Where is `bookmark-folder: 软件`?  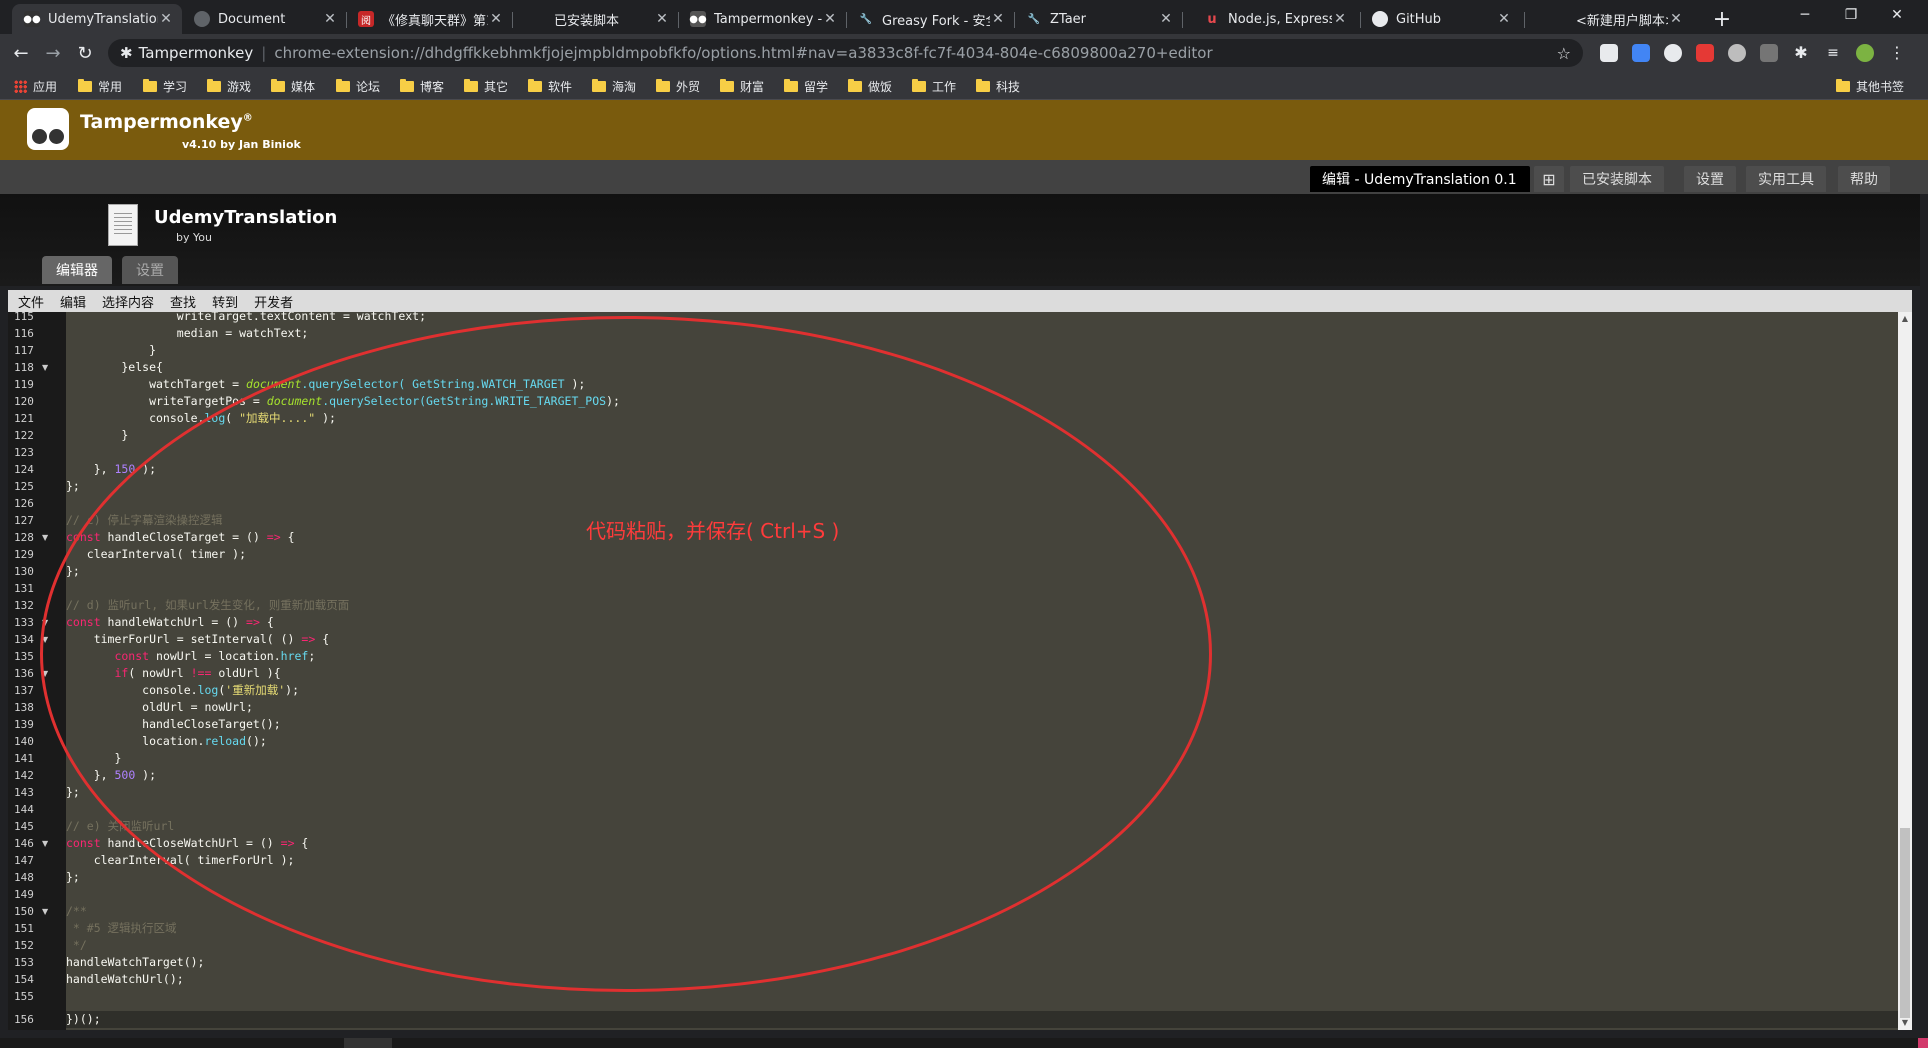
bookmark-folder: 软件 is located at coordinates (550, 86).